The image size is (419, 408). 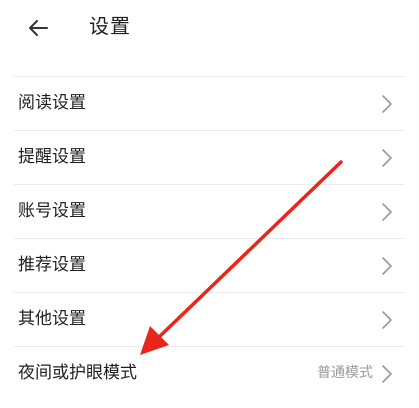 I want to click on arrow-left-icon, so click(x=38, y=28).